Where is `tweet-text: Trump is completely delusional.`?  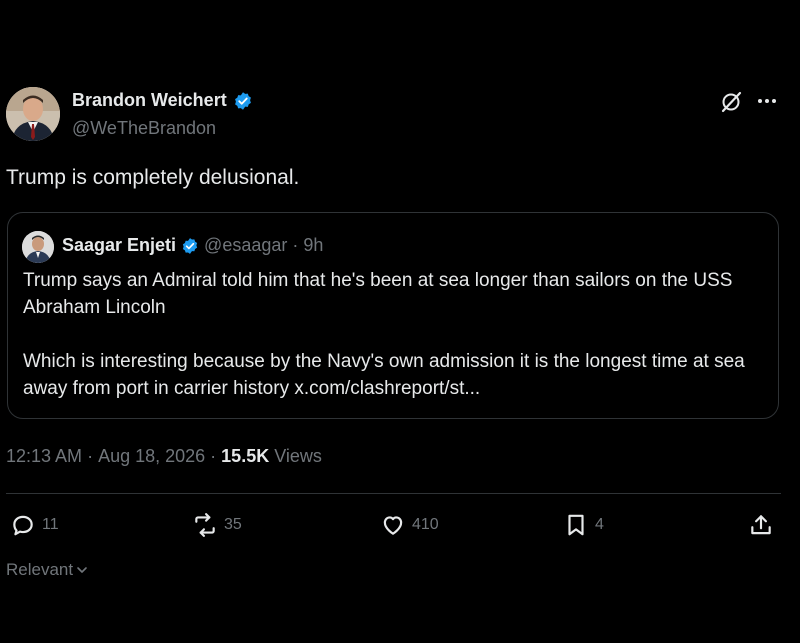
tweet-text: Trump is completely delusional. is located at coordinates (153, 177).